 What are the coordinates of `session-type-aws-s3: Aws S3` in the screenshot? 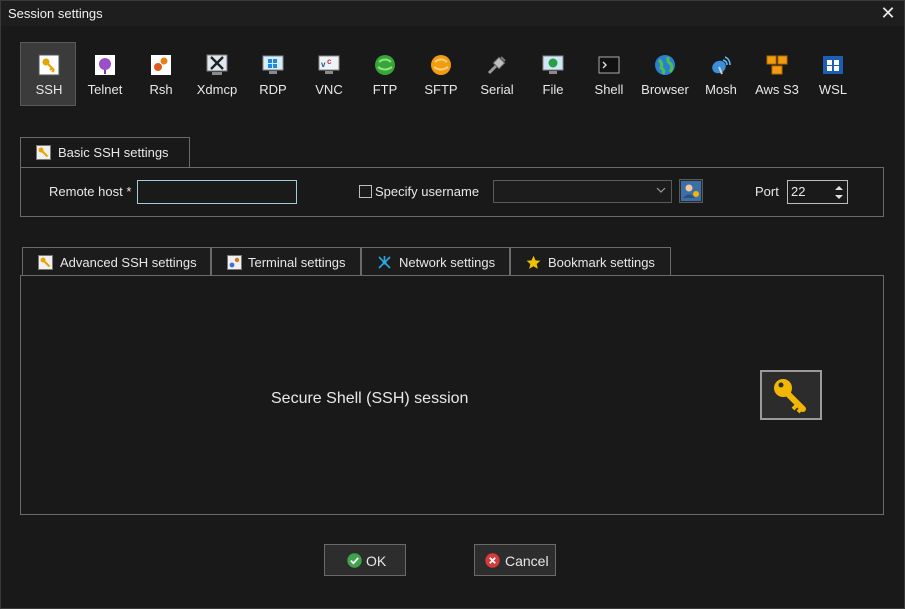 It's located at (776, 74).